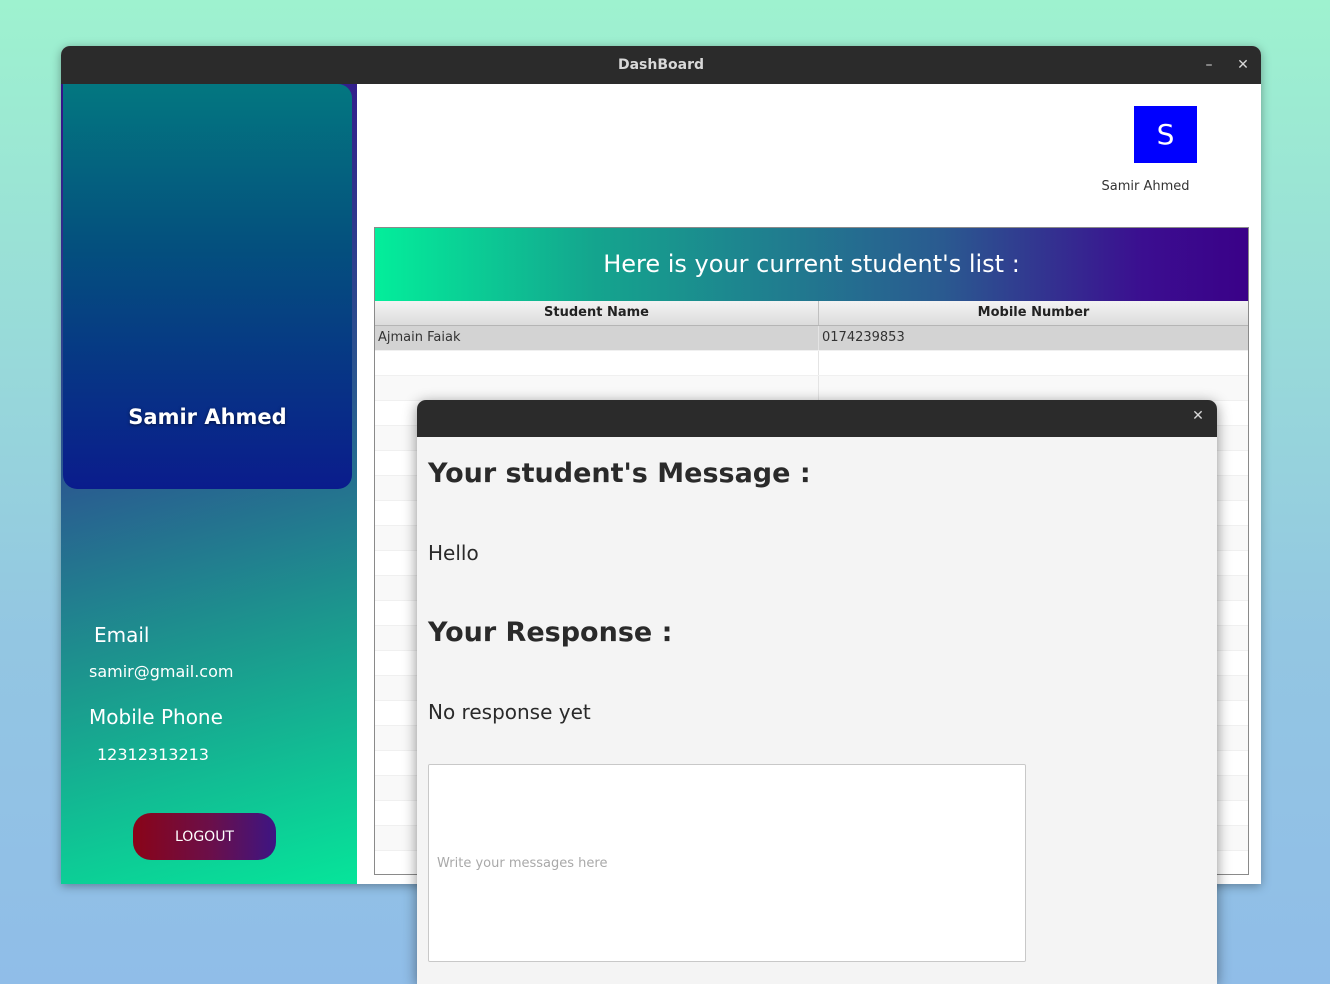  What do you see at coordinates (863, 337) in the screenshot?
I see `mobile-number-cell: 0174239853` at bounding box center [863, 337].